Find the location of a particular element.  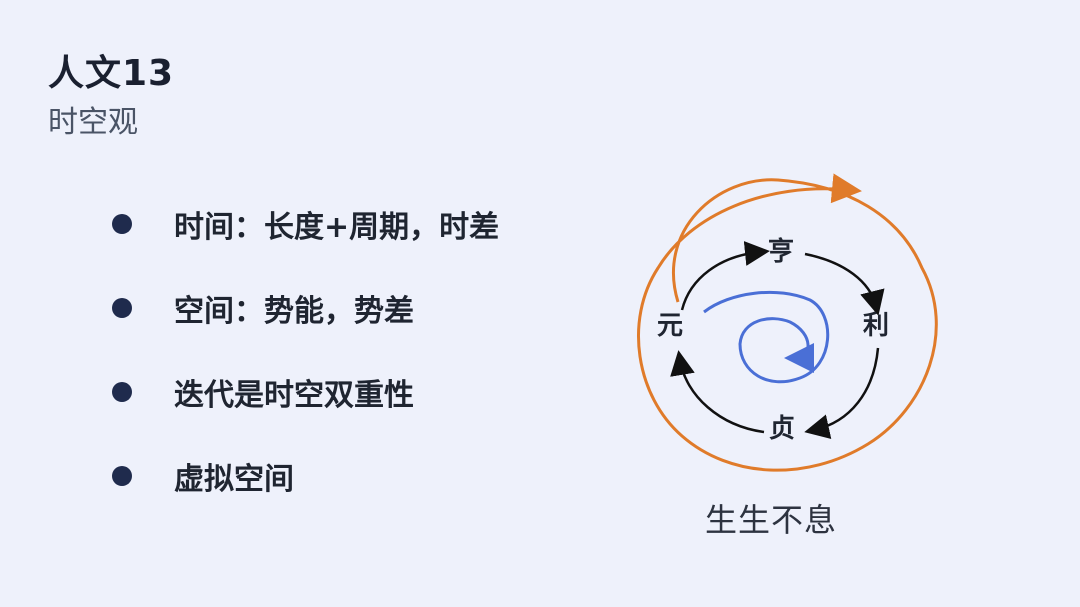

bullet-text: 虚拟空间 is located at coordinates (234, 479).